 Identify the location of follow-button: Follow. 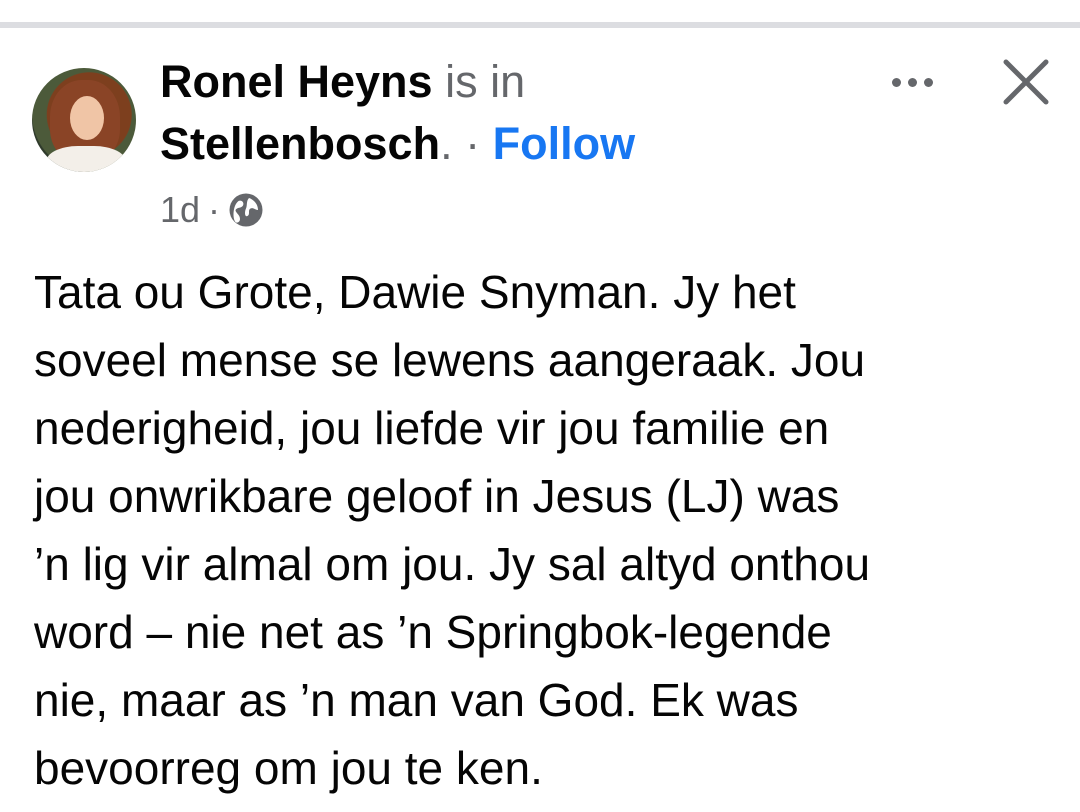
(564, 143).